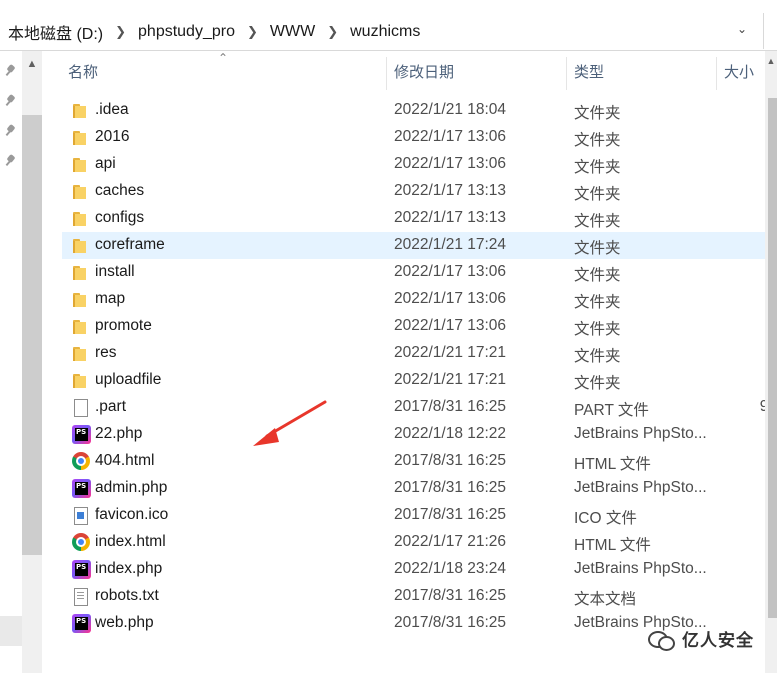  I want to click on chevron-down-icon: ⌄, so click(742, 29).